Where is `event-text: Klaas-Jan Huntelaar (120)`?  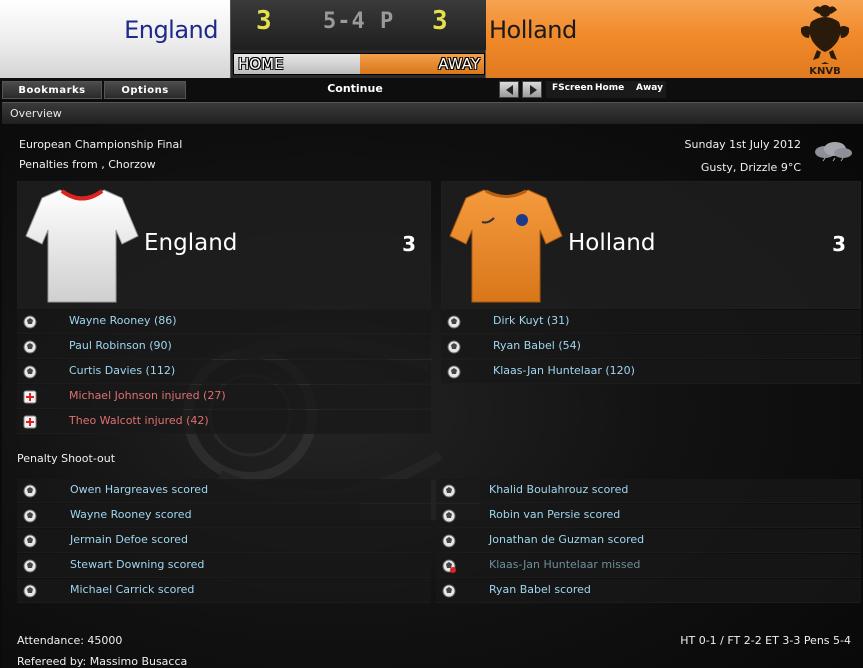 event-text: Klaas-Jan Huntelaar (120) is located at coordinates (564, 370).